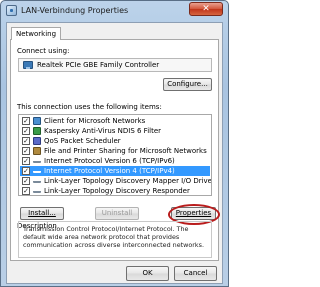 This screenshot has width=320, height=287. I want to click on title-bar: LAN-Verbindung Properties ✕, so click(114, 11).